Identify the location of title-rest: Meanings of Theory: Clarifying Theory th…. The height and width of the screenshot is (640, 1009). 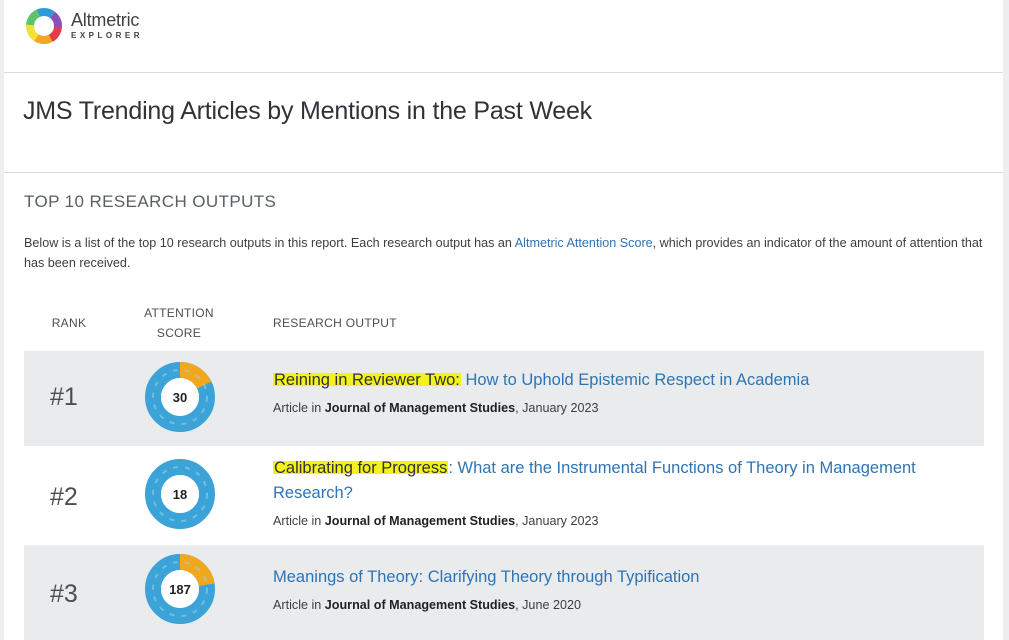
(486, 577).